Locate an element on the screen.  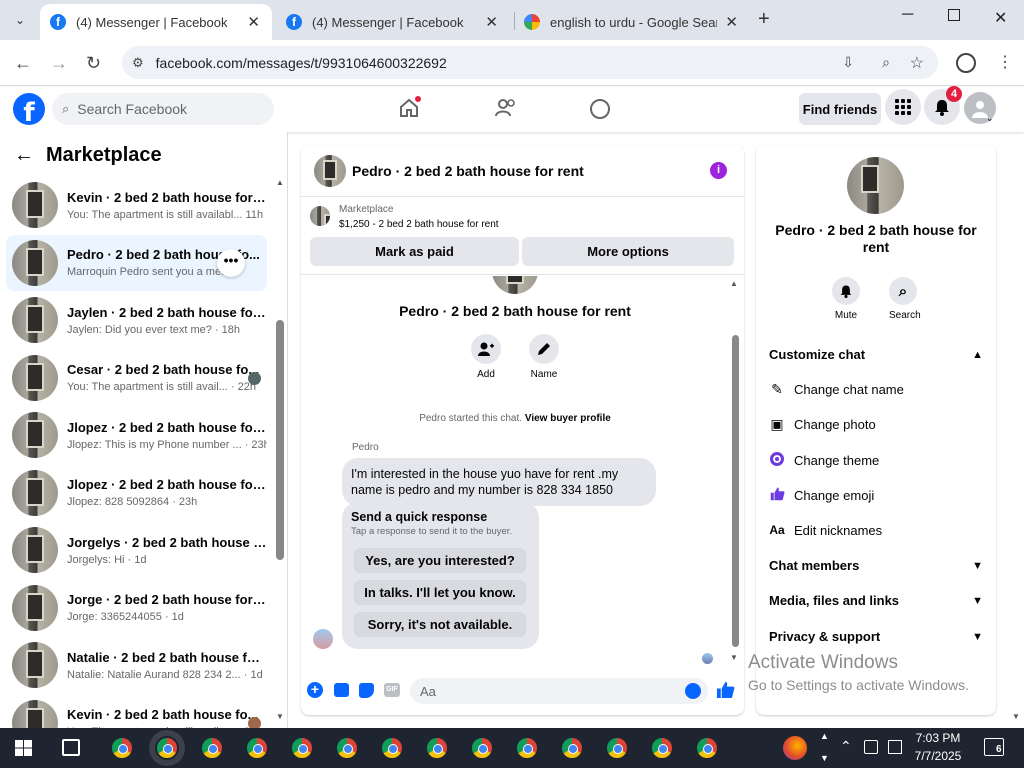
quick-reply-yes-button: Yes, are you interested? is located at coordinates (440, 560).